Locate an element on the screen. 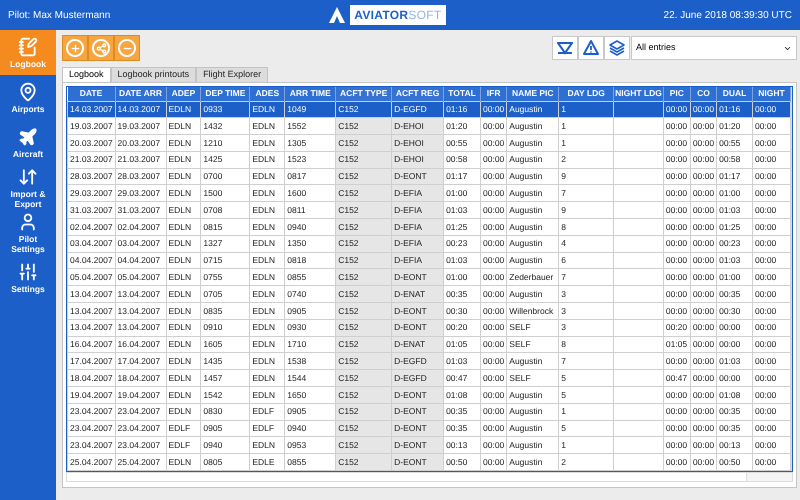 This screenshot has height=500, width=800. table-row: 05.04.2007 05.04.2007 EDLN 0755 EDLN 0855 C152 D-EONT 01:00 00:00 Zederbauer 7 00:00 00:00 01:00 00:00 is located at coordinates (429, 277).